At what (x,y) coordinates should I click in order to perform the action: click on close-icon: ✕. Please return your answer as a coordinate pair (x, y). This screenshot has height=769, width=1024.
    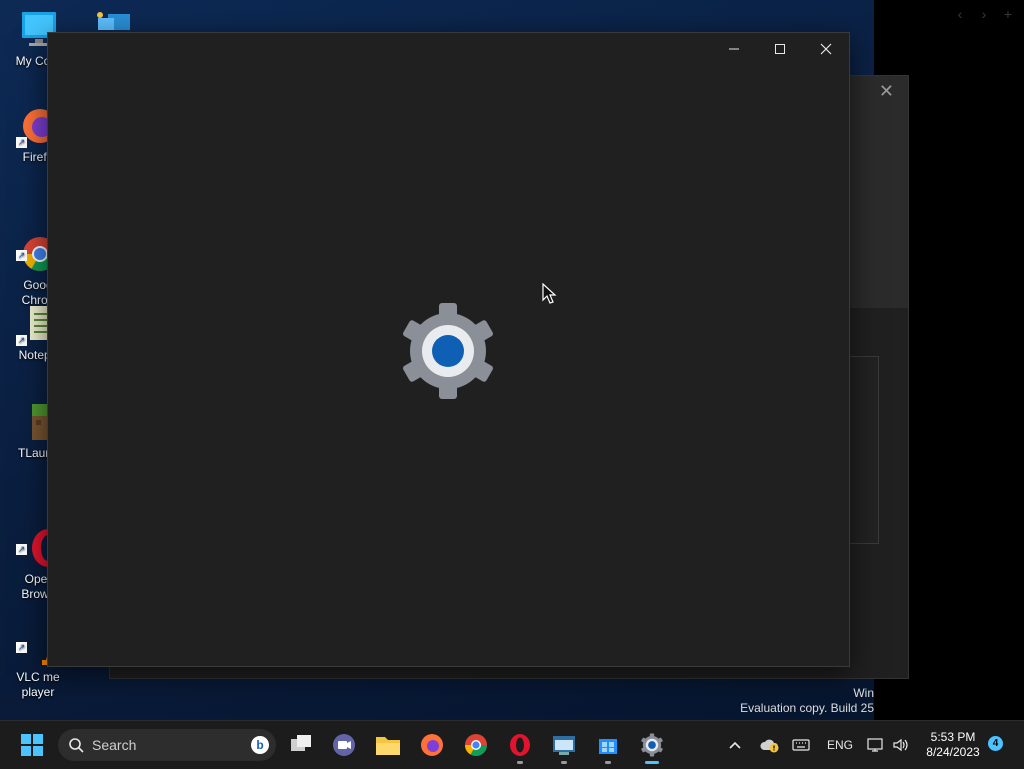
    Looking at the image, I should click on (886, 91).